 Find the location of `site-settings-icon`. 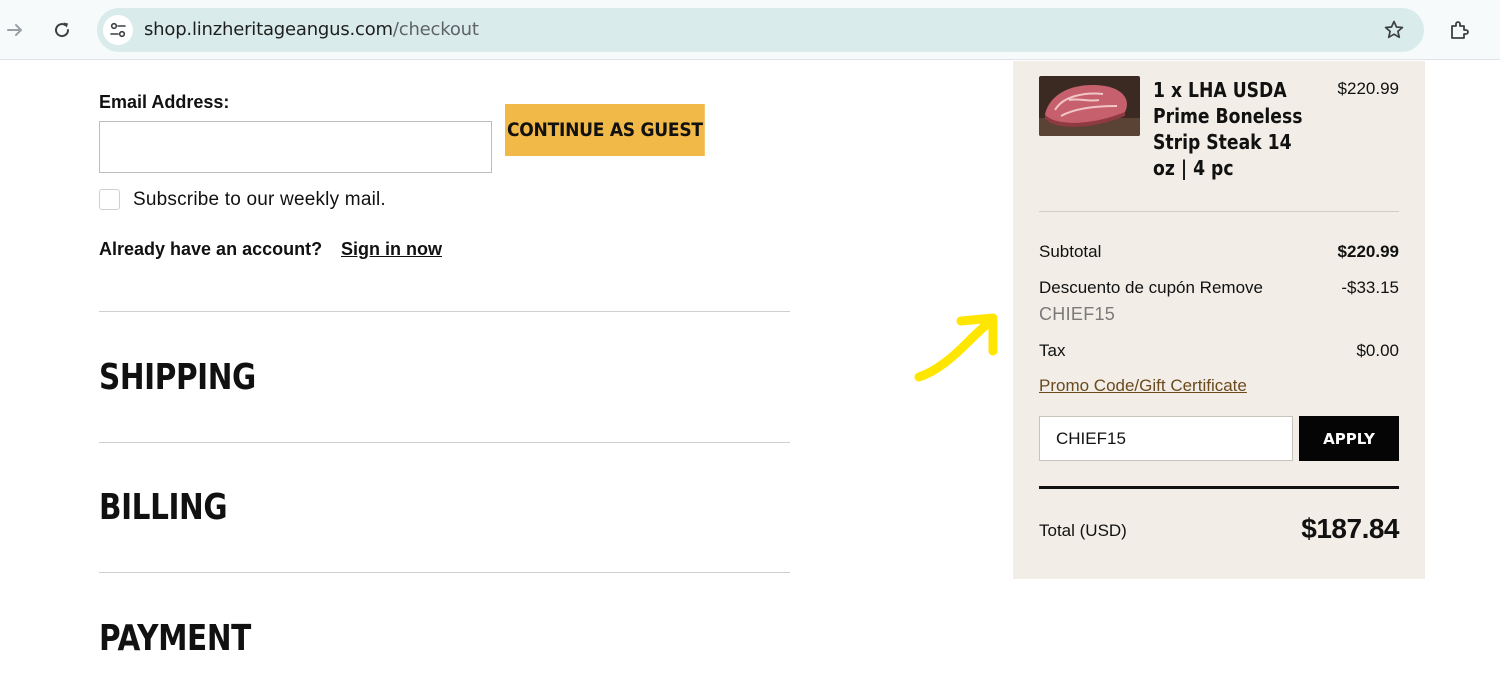

site-settings-icon is located at coordinates (118, 30).